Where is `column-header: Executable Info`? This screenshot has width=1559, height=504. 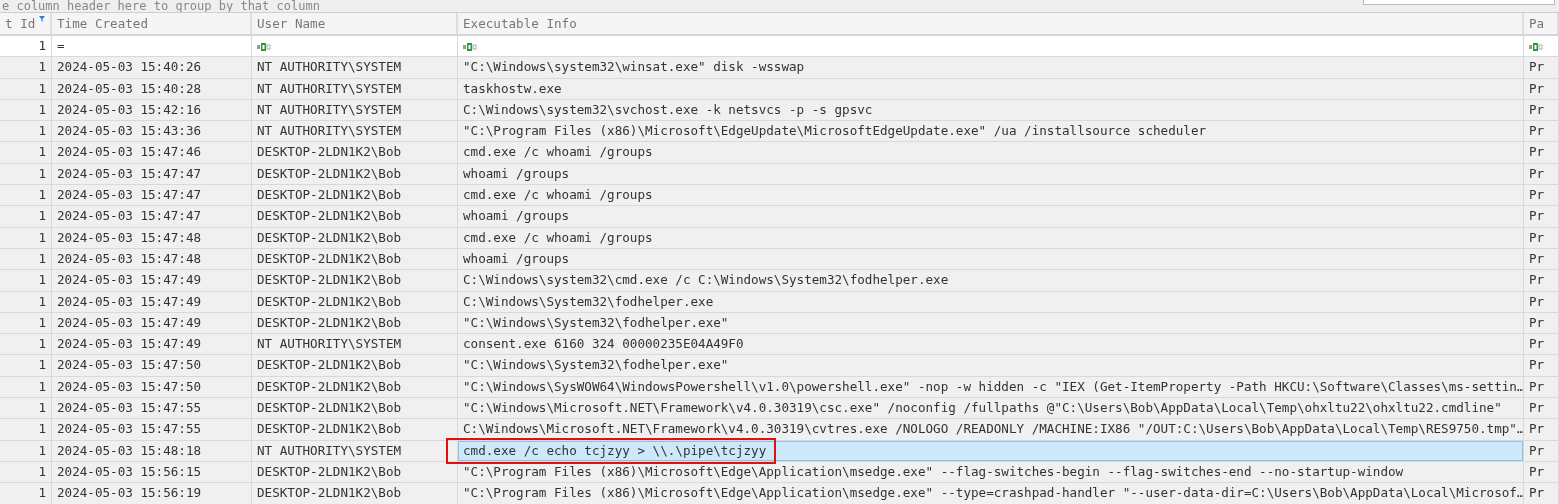 column-header: Executable Info is located at coordinates (991, 23).